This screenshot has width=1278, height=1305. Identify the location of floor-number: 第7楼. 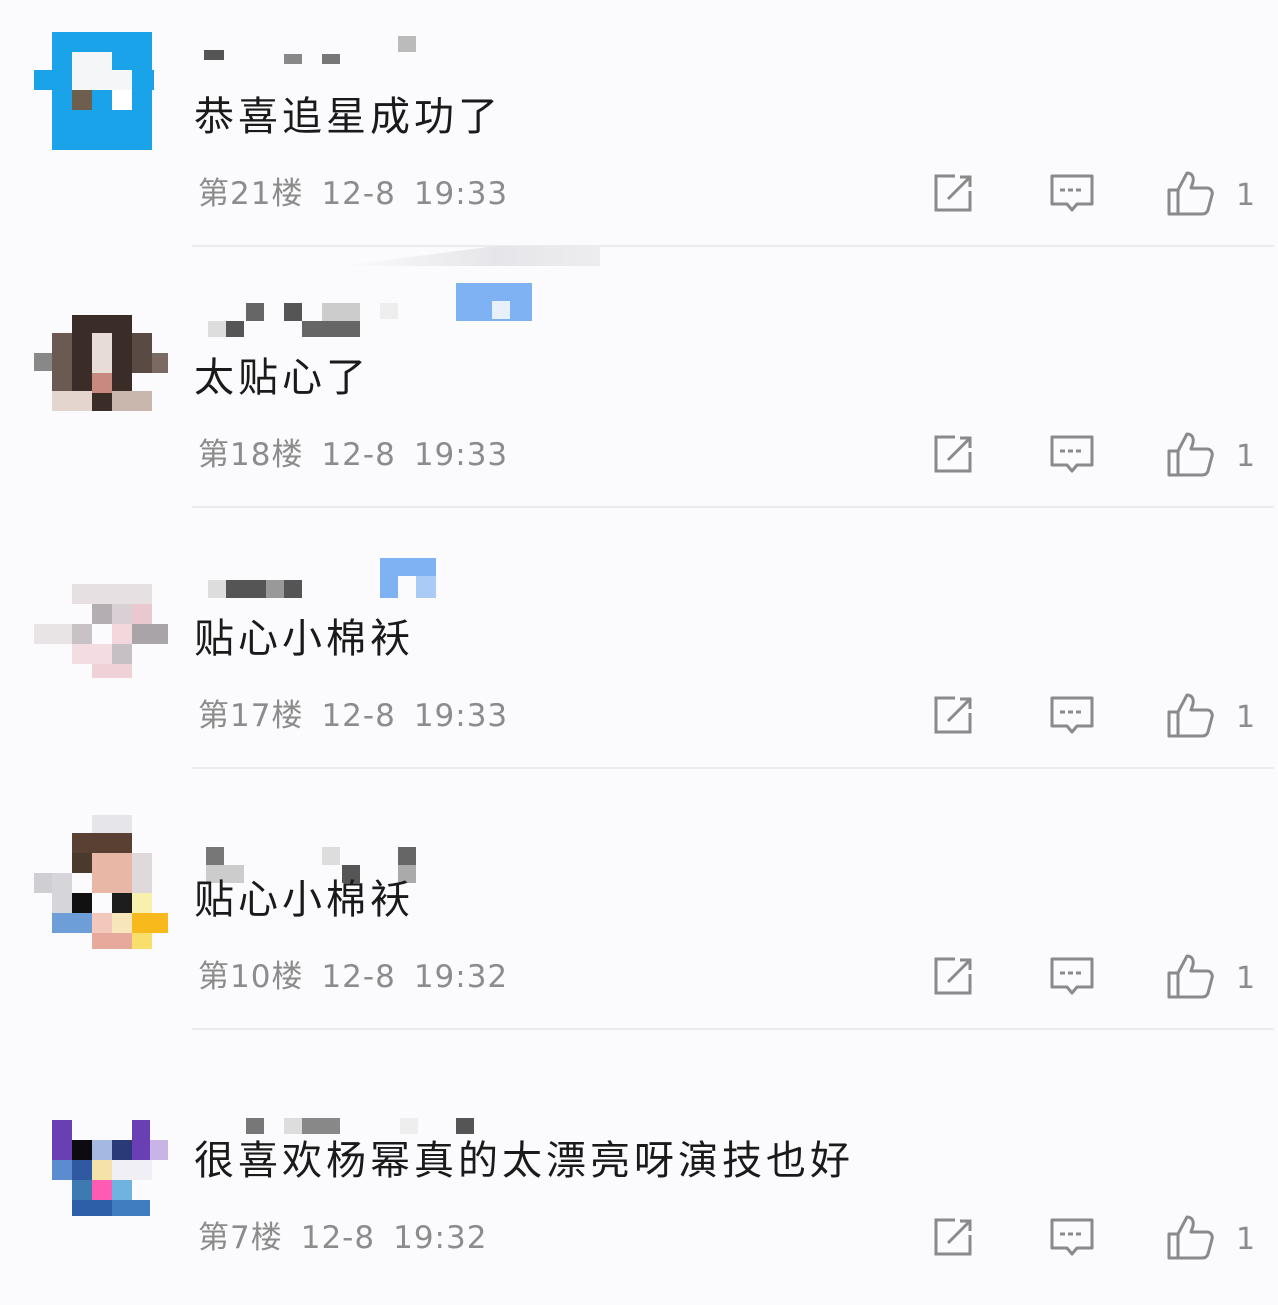
(240, 1238).